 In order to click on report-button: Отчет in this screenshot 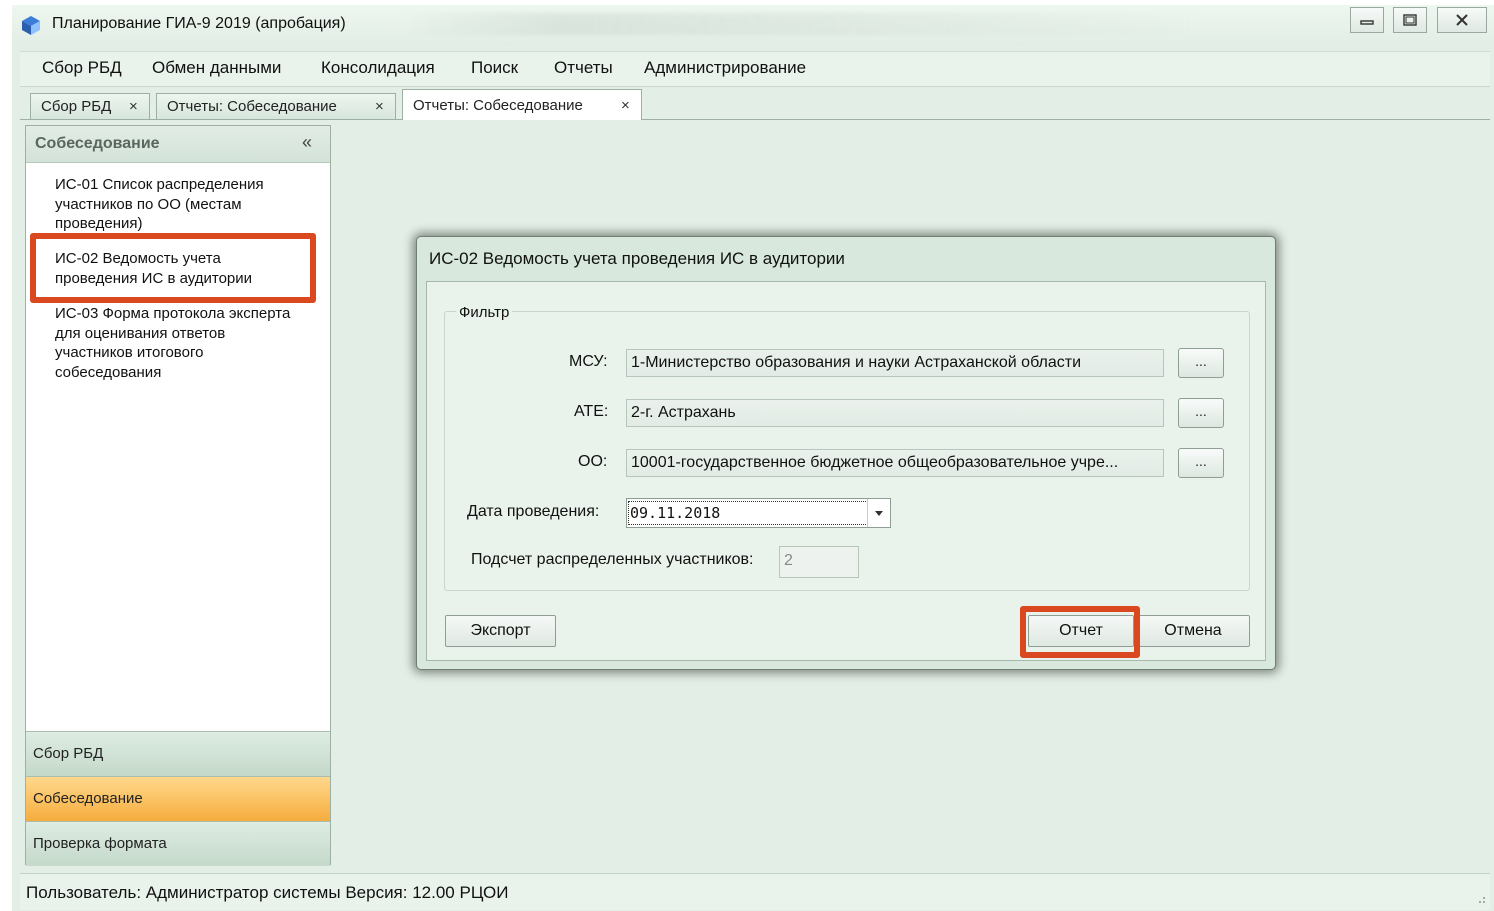, I will do `click(1081, 631)`.